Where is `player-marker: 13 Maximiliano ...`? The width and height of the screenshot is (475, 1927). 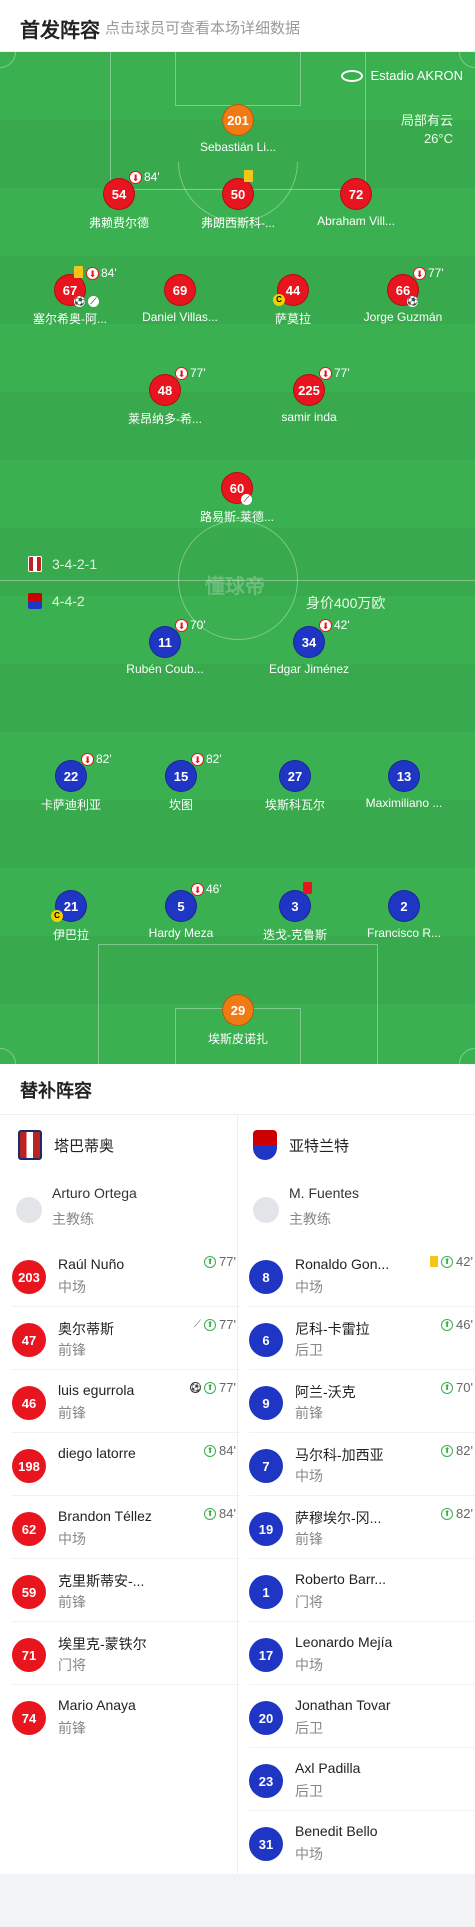 player-marker: 13 Maximiliano ... is located at coordinates (404, 788).